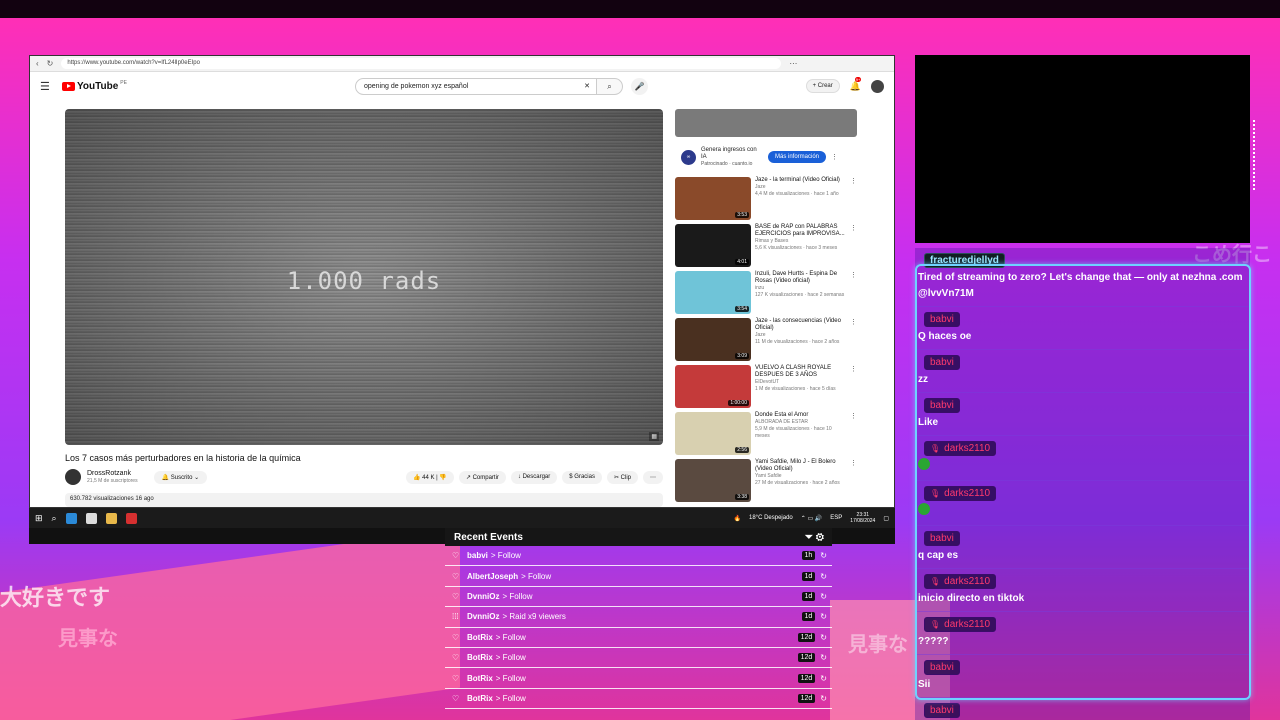 The width and height of the screenshot is (1280, 720). What do you see at coordinates (713, 386) in the screenshot?
I see `video-thumbnail: 1:00:00` at bounding box center [713, 386].